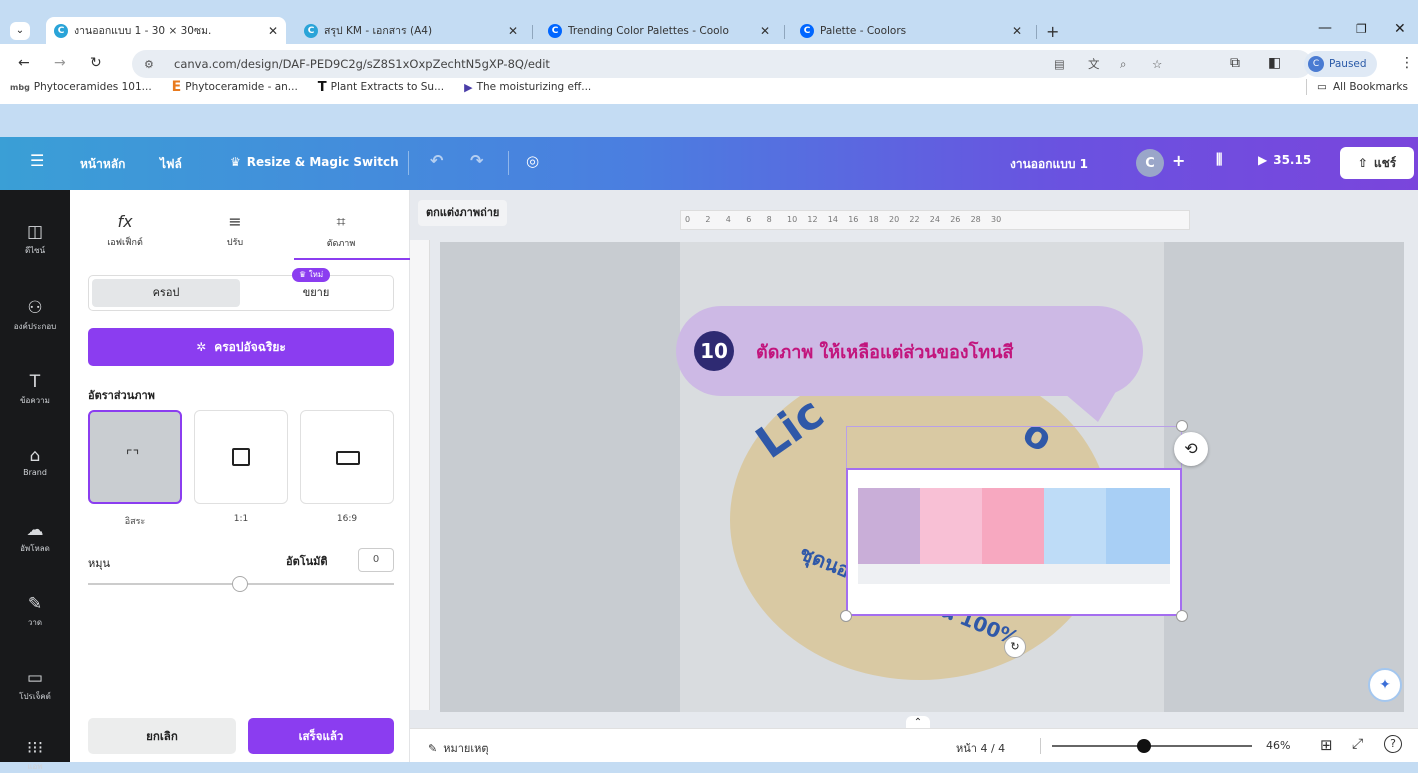 This screenshot has height=773, width=1418. Describe the element at coordinates (1157, 64) in the screenshot. I see `bookmark-star-icon: ☆` at that location.